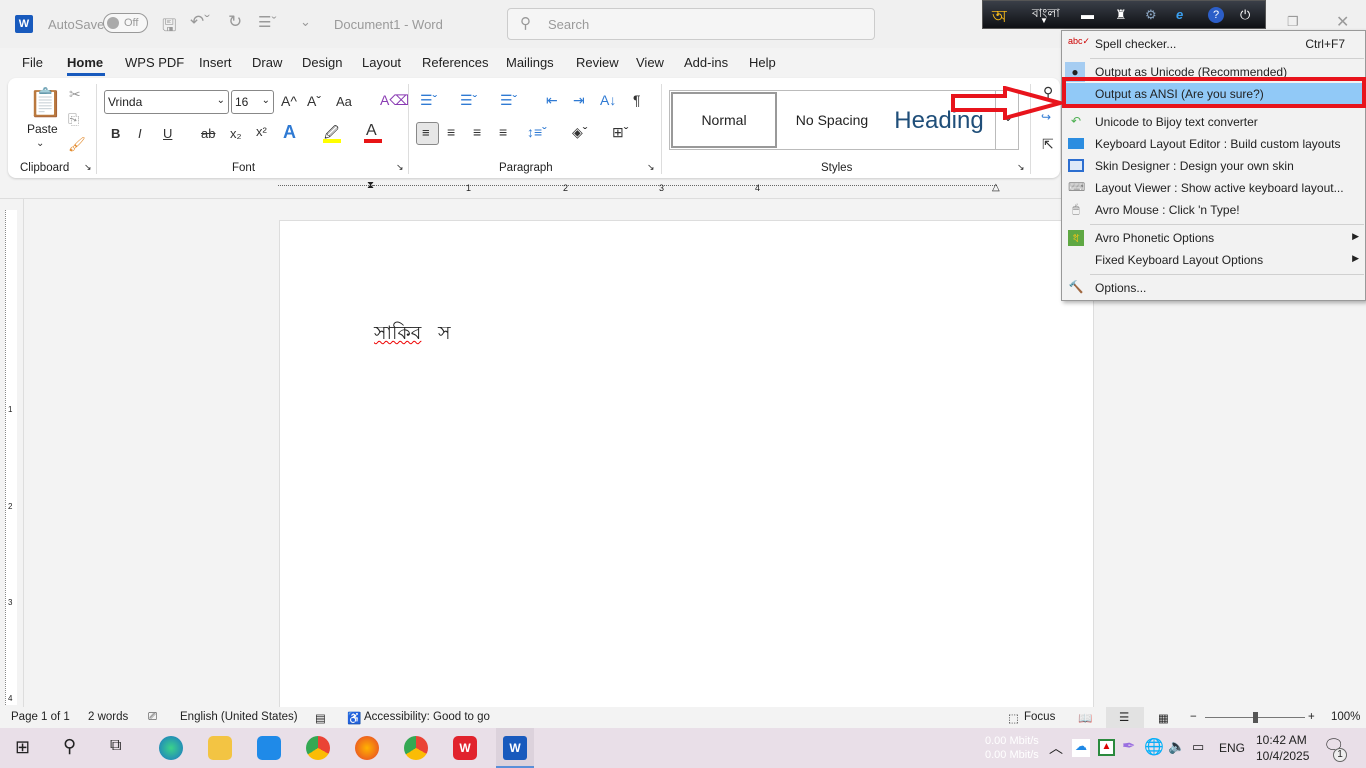 The height and width of the screenshot is (768, 1366). Describe the element at coordinates (305, 22) in the screenshot. I see `customize-qat-icon: ⌄` at that location.